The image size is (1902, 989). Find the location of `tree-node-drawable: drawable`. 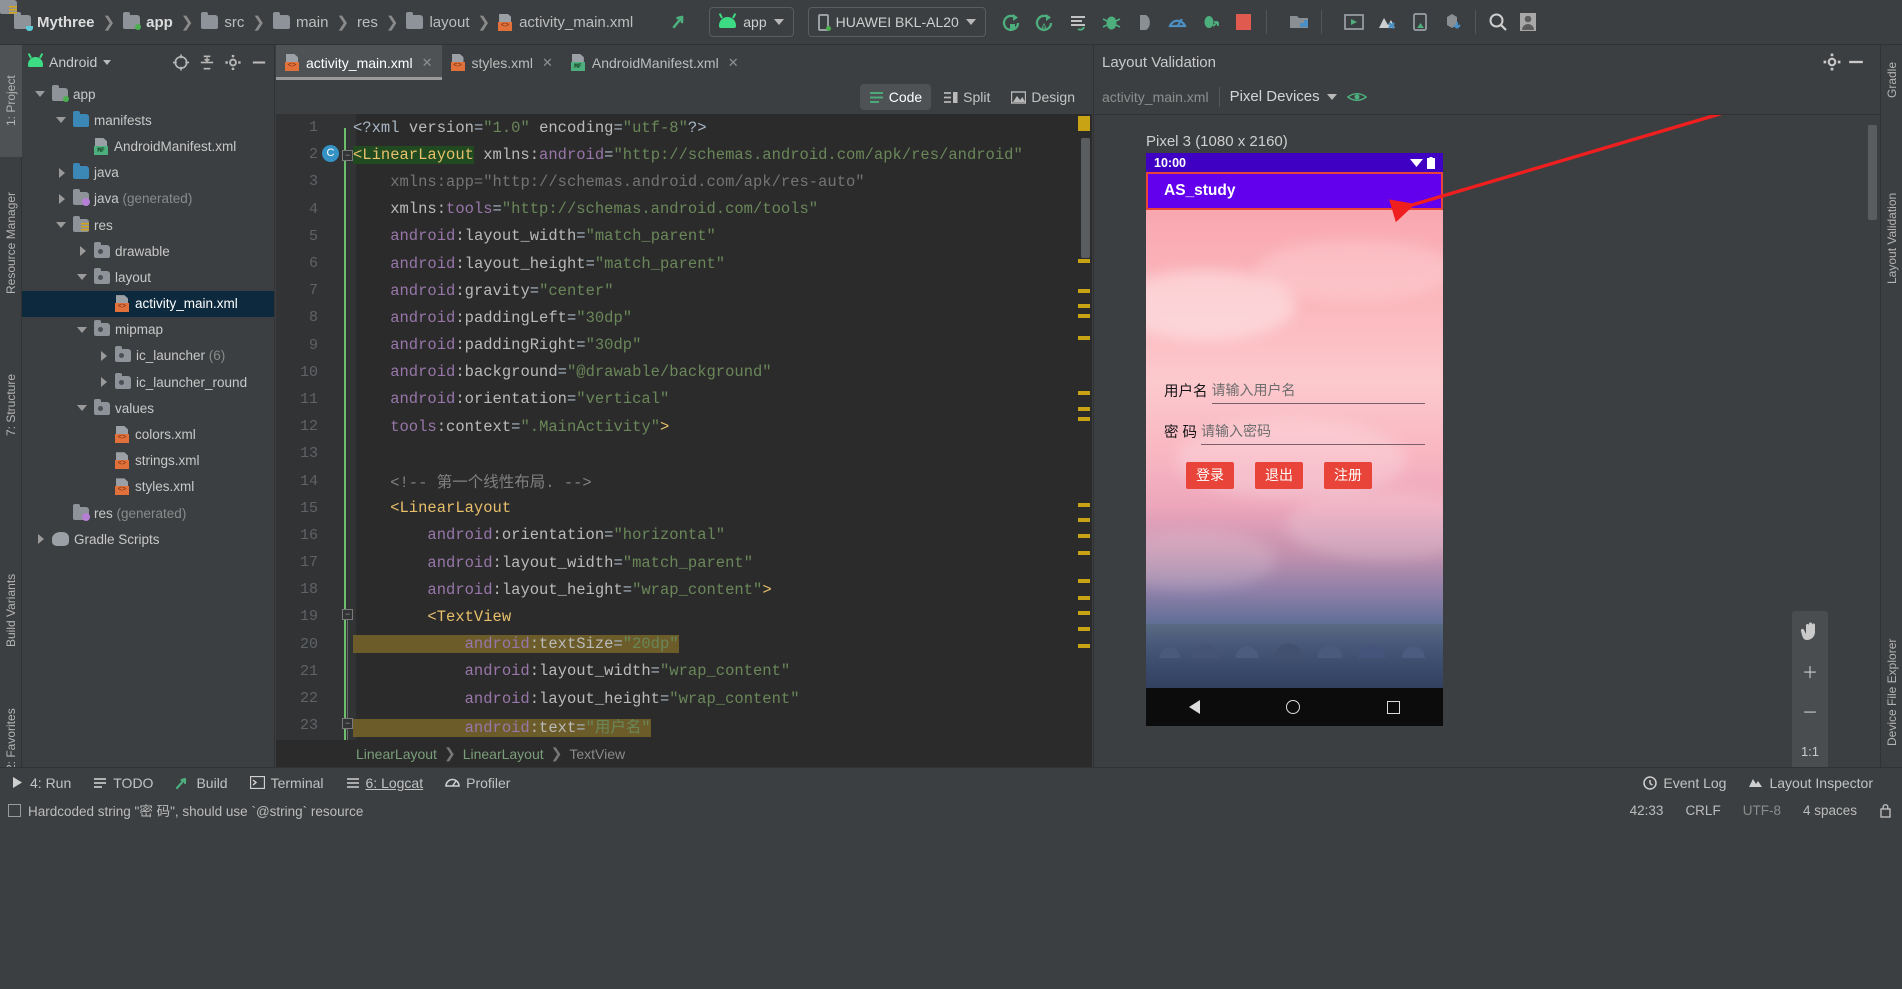

tree-node-drawable: drawable is located at coordinates (148, 251).